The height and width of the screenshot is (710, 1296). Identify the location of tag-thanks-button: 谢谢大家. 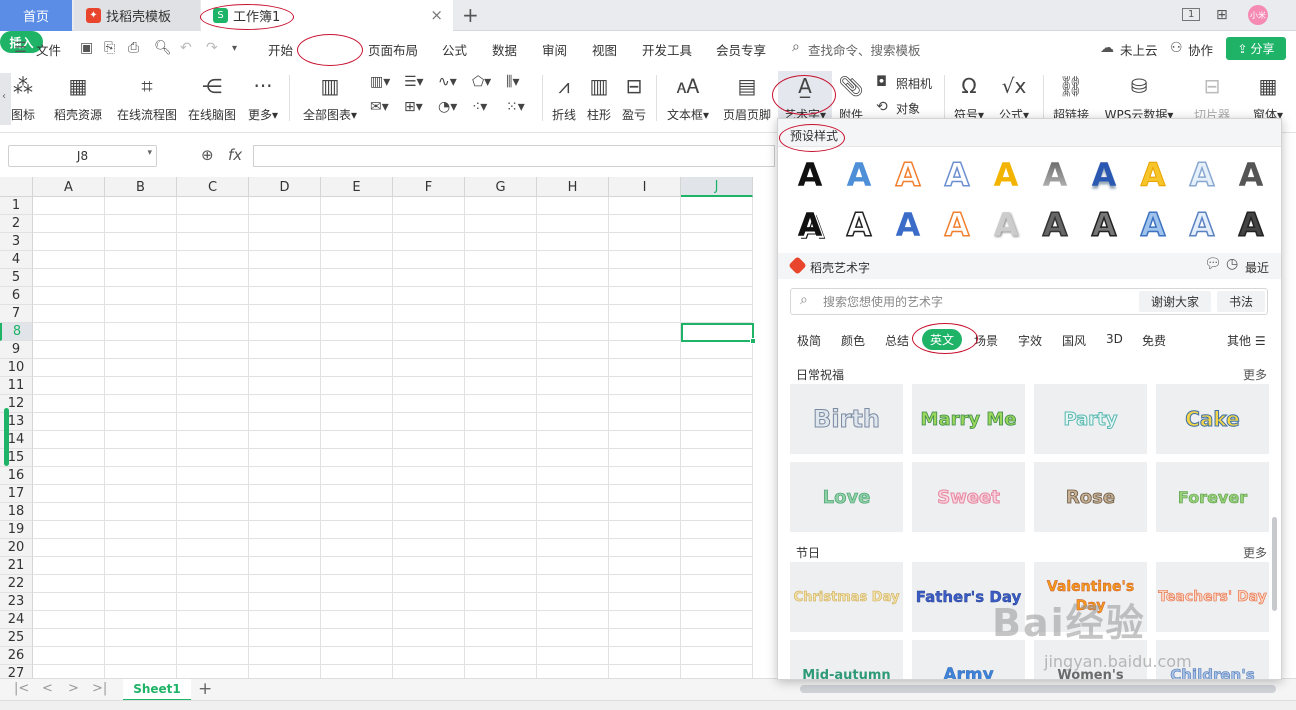
(1175, 301).